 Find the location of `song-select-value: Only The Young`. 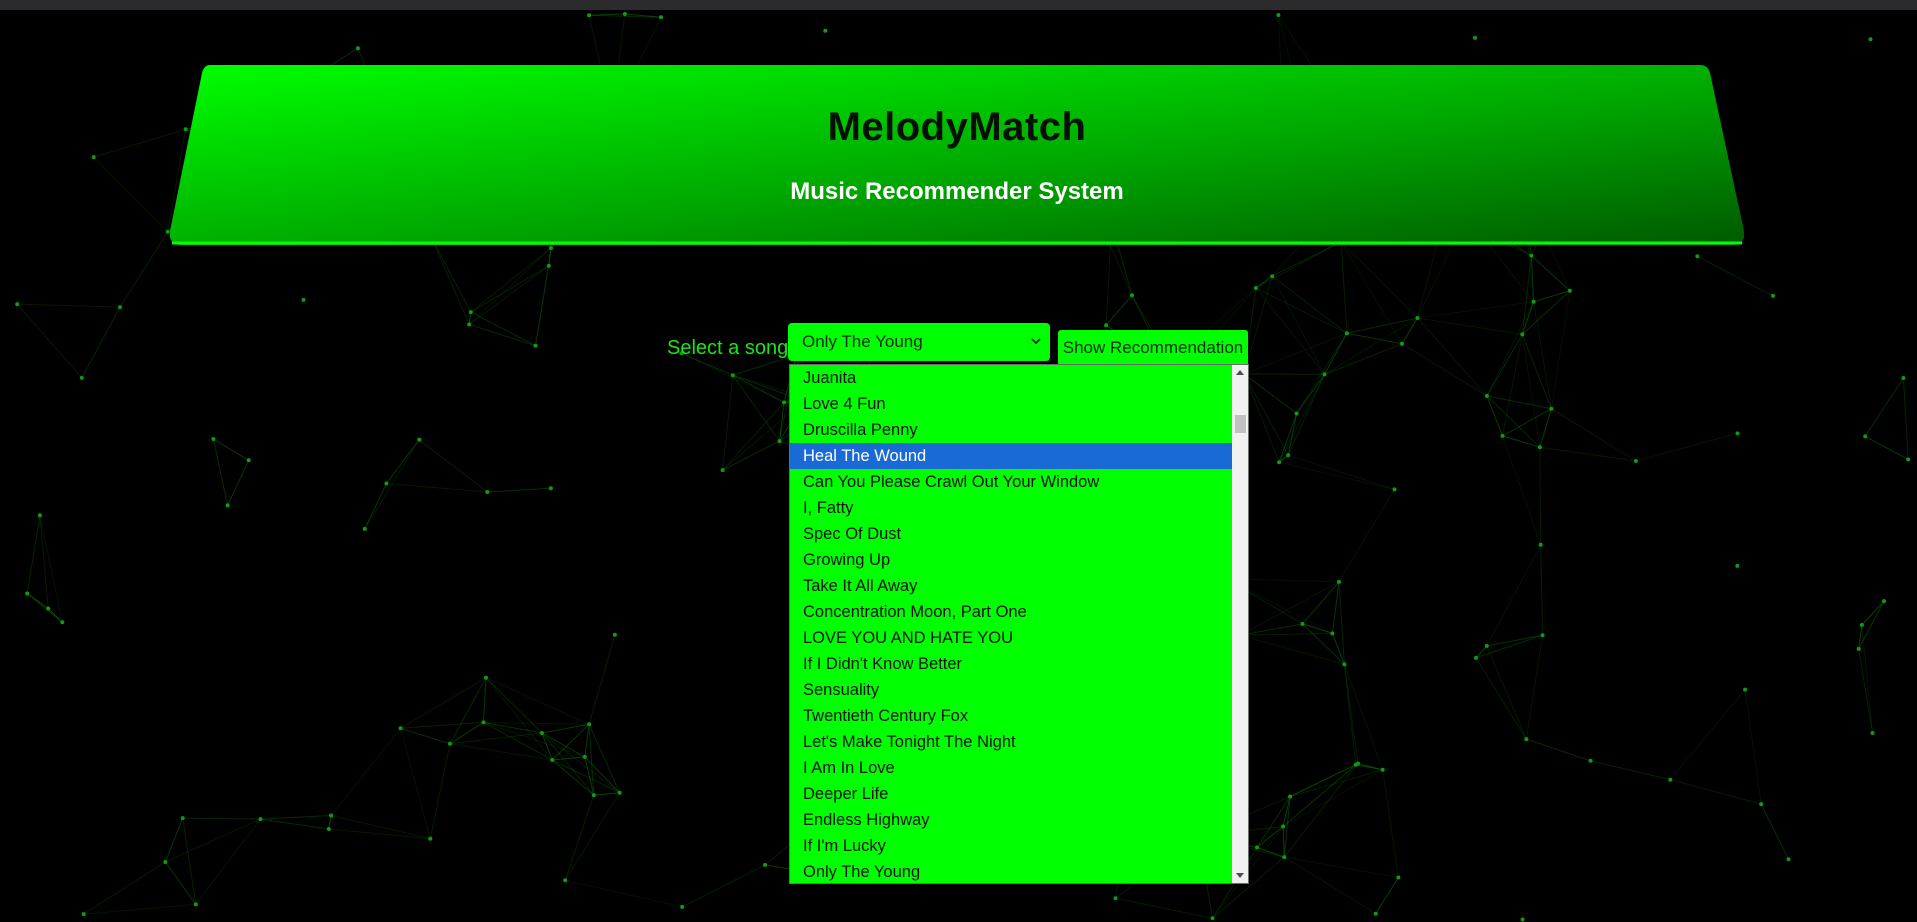

song-select-value: Only The Young is located at coordinates (862, 341).